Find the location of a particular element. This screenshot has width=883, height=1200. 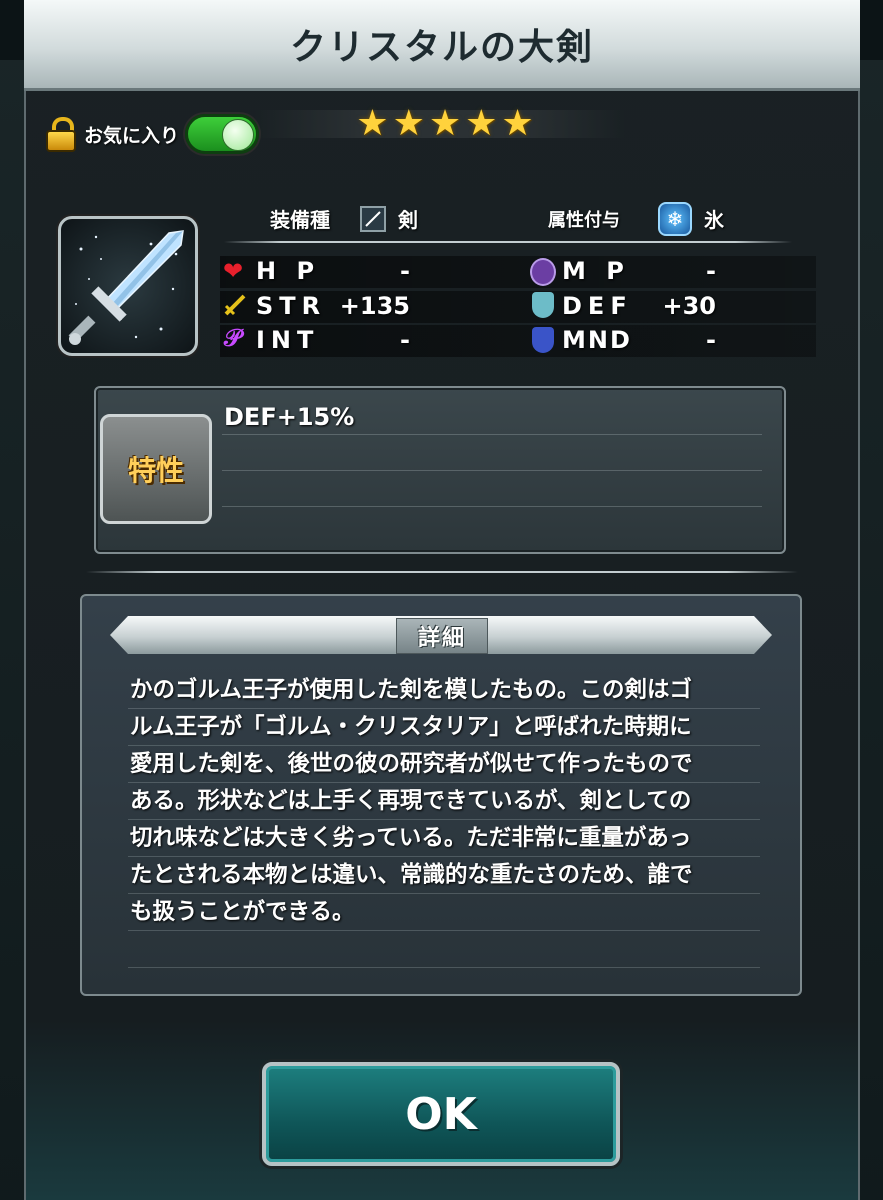

mnd-label: MND is located at coordinates (597, 340).